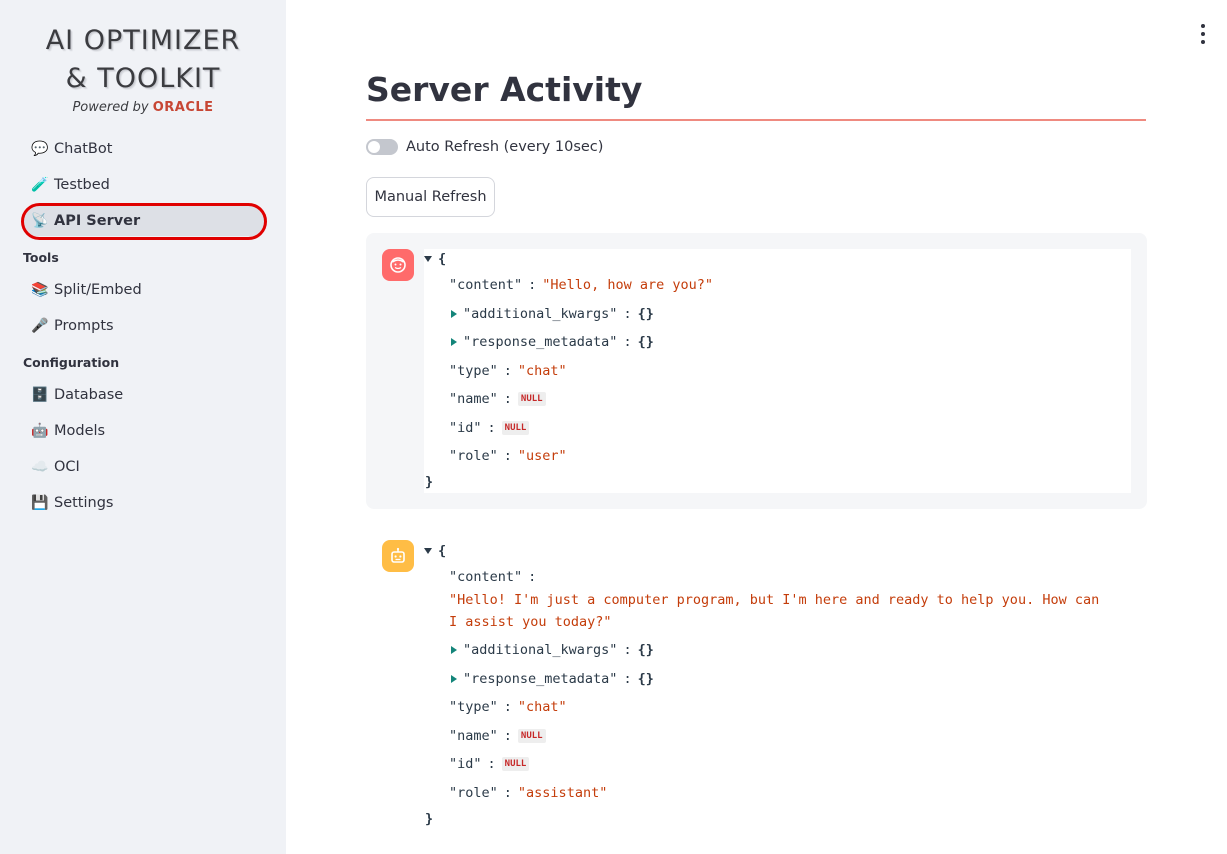 The image size is (1227, 854). What do you see at coordinates (84, 503) in the screenshot?
I see `sidebar-item-label: Settings` at bounding box center [84, 503].